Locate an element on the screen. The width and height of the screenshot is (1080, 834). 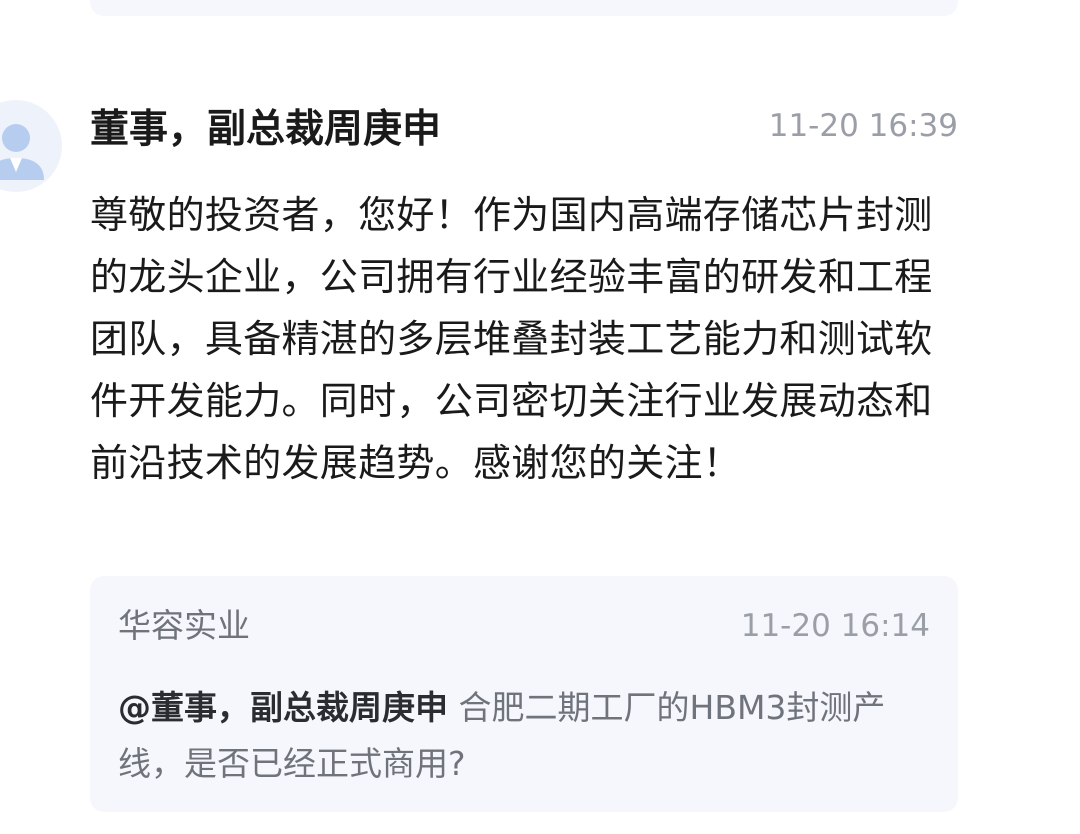
question-time: 11-20 16:14 is located at coordinates (835, 626).